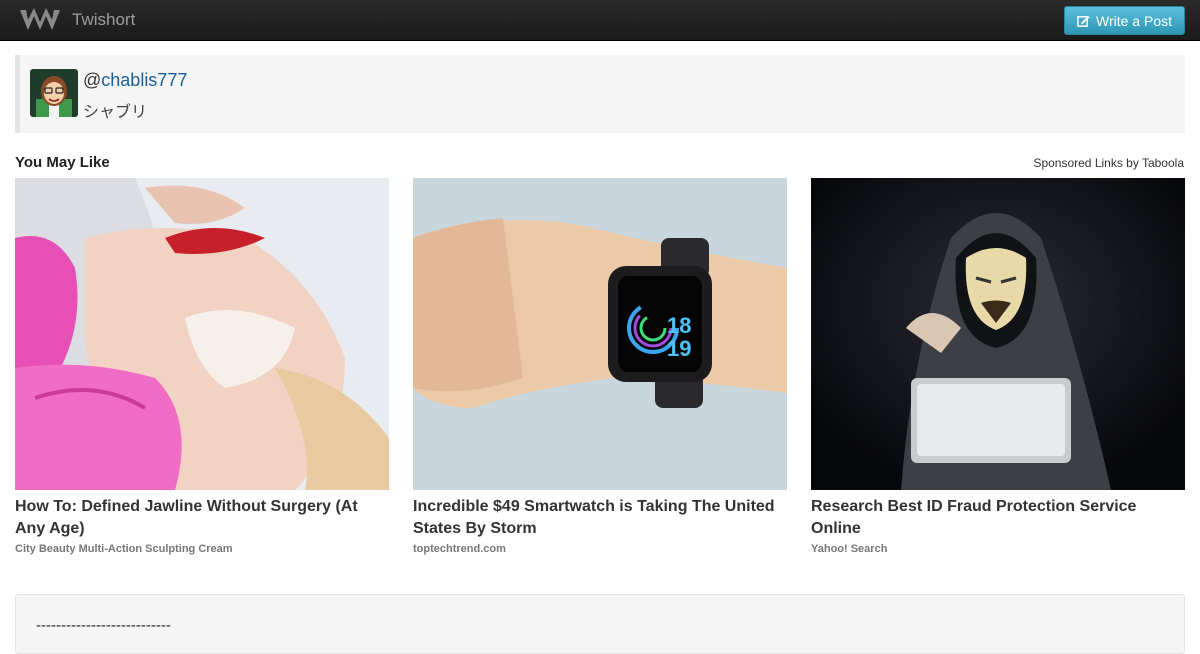  I want to click on brand-name: Twishort, so click(104, 19).